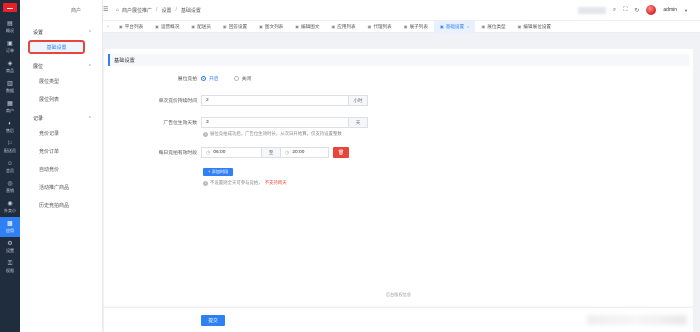  Describe the element at coordinates (10, 163) in the screenshot. I see `rail-icon: ☺` at that location.